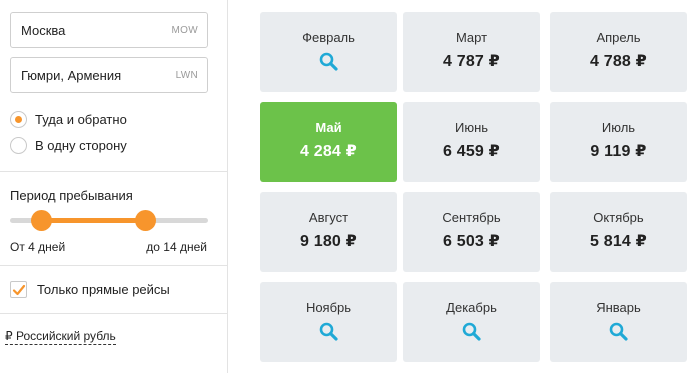 The image size is (695, 373). I want to click on destination-city: Гюмри, Армения, so click(71, 75).